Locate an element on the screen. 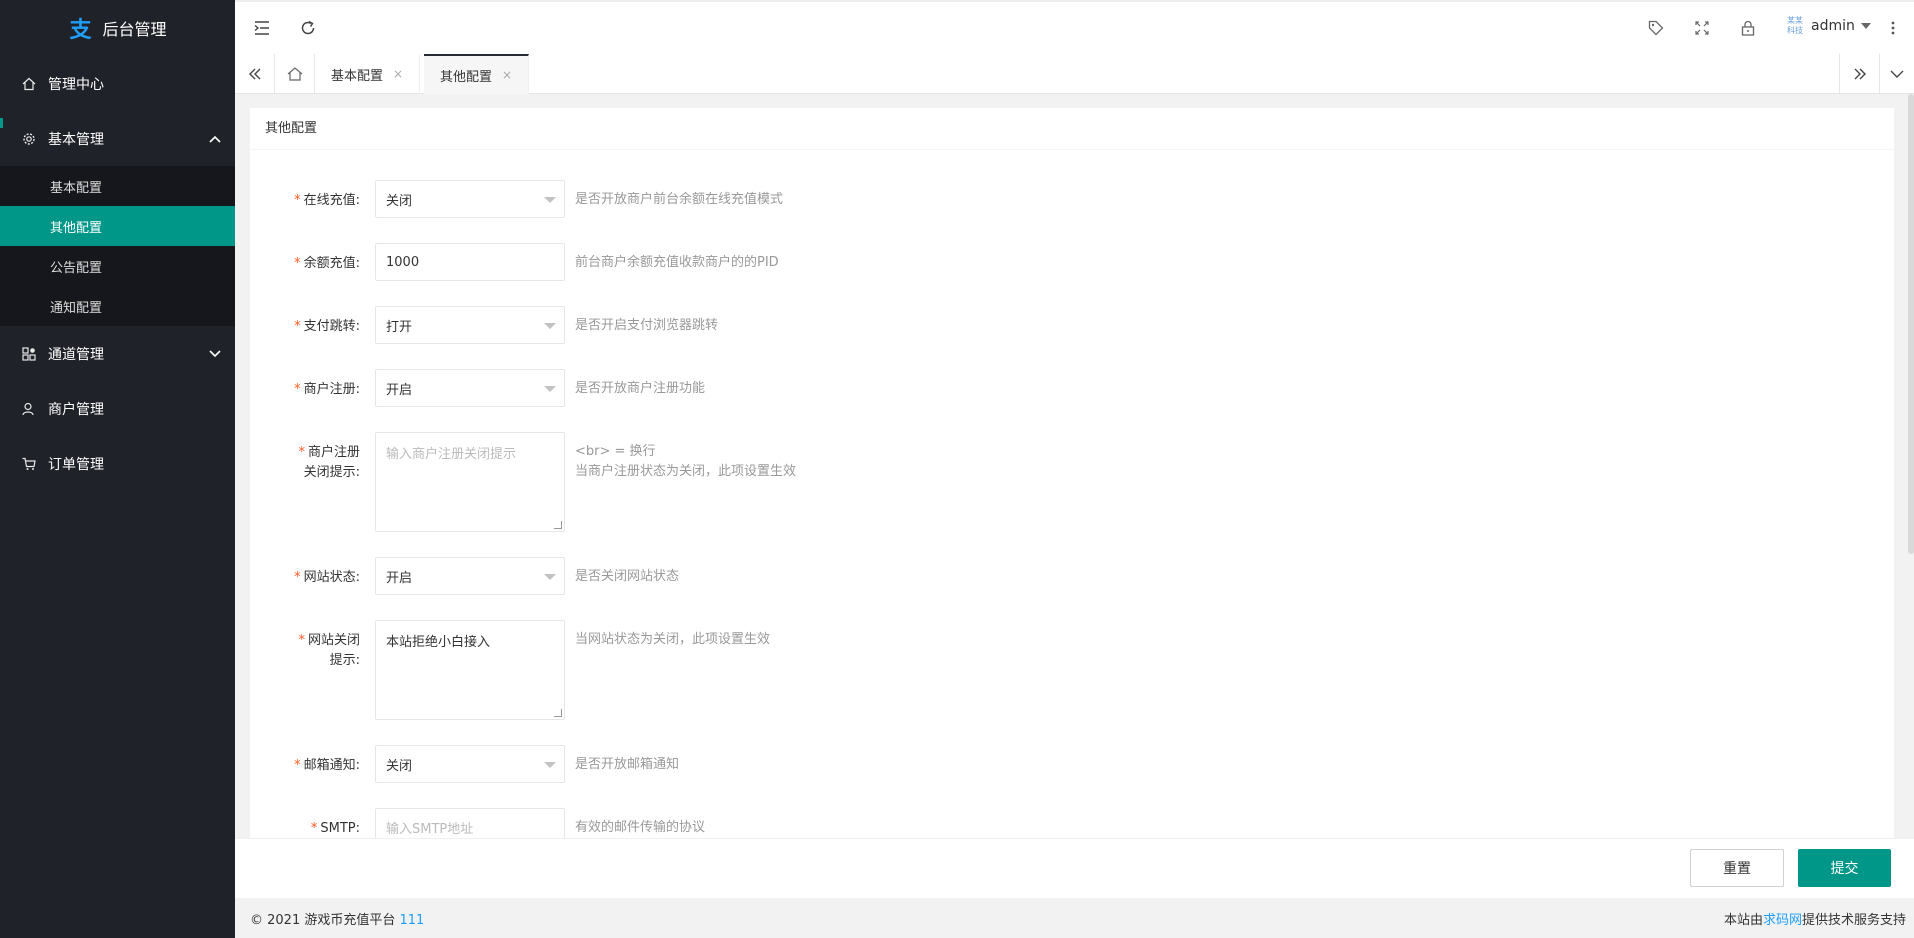  form-row-balance-recharge: * 余额充值: 1000 前台商户余额充值收款商户的的PID is located at coordinates (514, 262).